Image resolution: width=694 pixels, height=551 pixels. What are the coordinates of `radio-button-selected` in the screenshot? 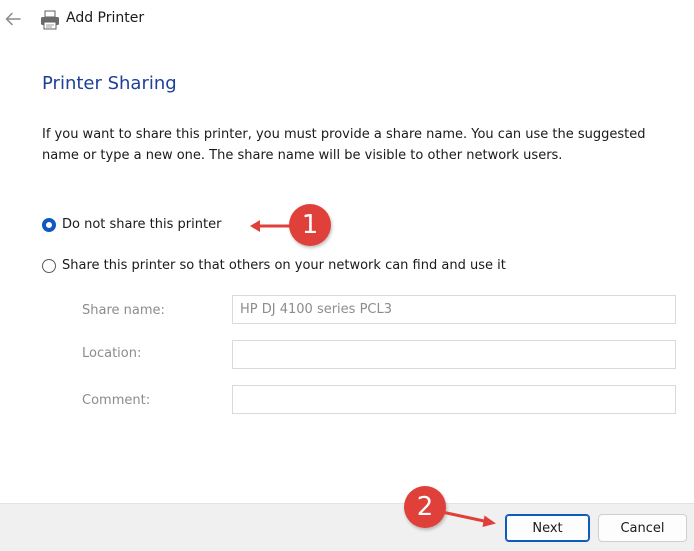 It's located at (49, 224).